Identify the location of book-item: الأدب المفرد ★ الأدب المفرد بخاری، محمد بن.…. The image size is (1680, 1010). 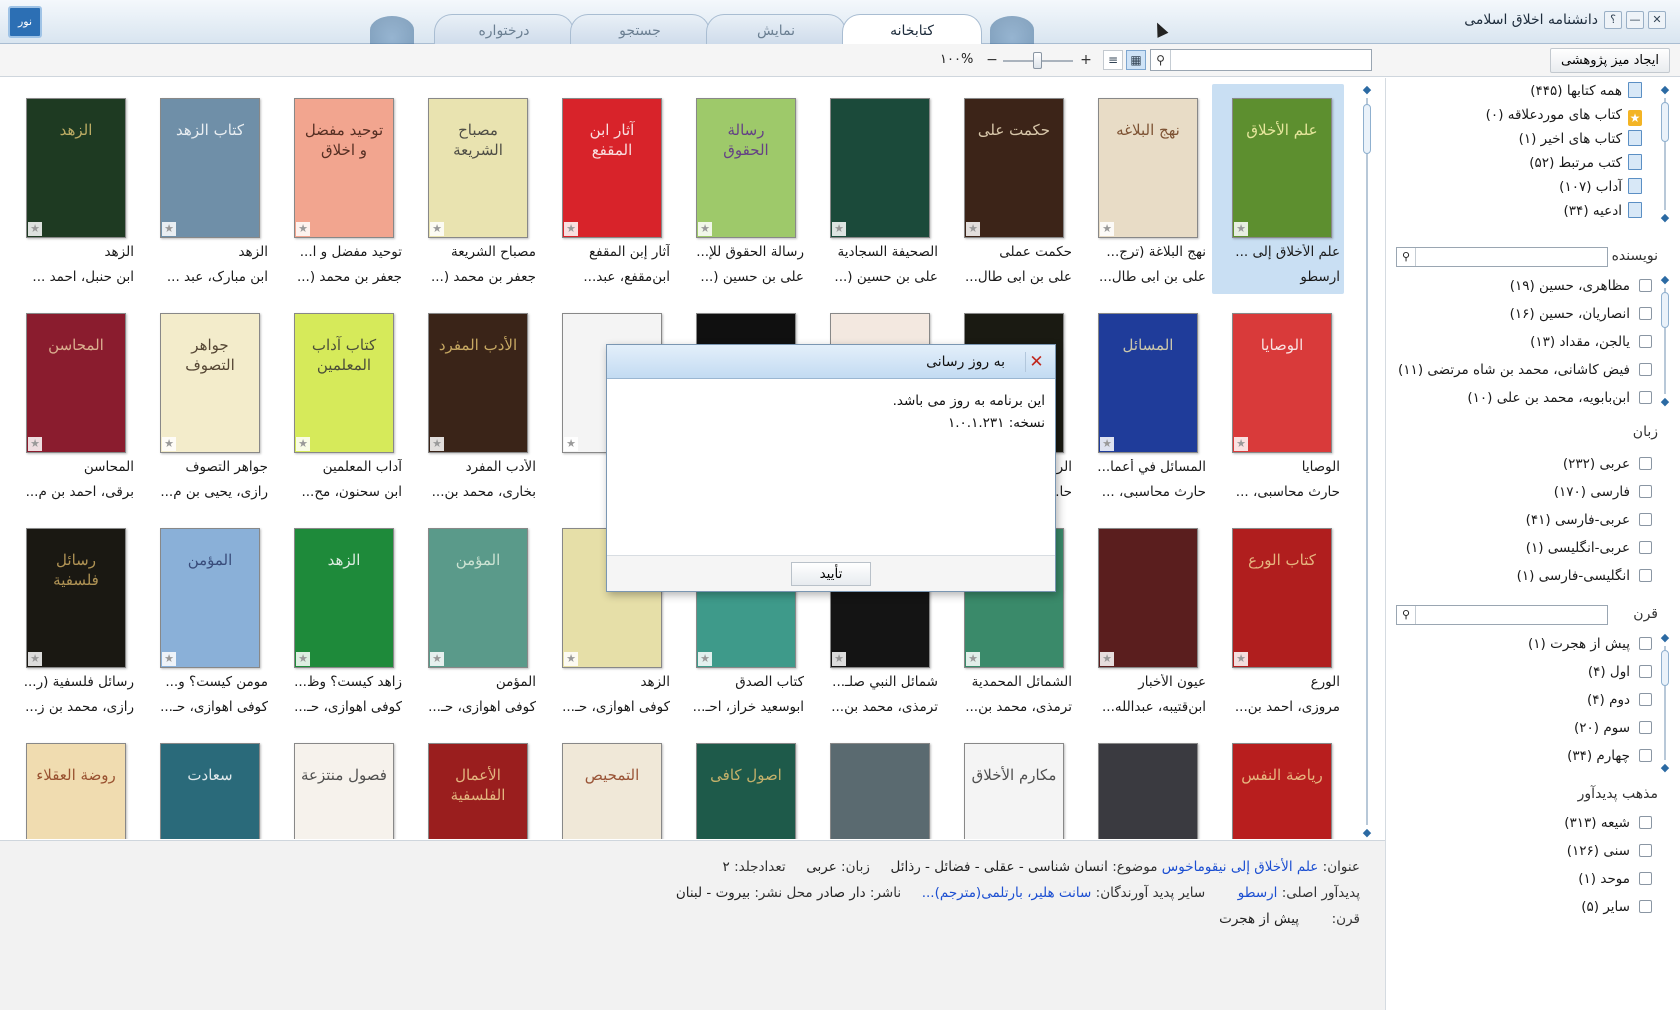
(474, 404).